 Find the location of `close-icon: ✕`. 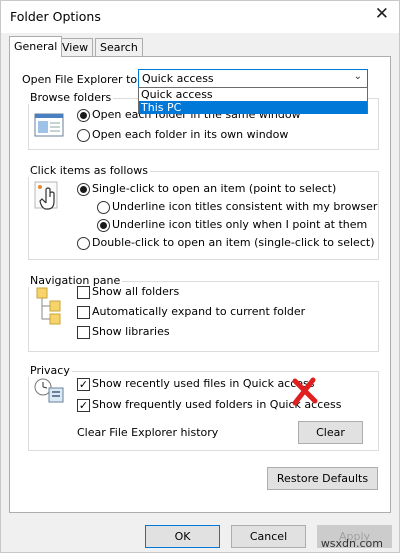

close-icon: ✕ is located at coordinates (382, 14).